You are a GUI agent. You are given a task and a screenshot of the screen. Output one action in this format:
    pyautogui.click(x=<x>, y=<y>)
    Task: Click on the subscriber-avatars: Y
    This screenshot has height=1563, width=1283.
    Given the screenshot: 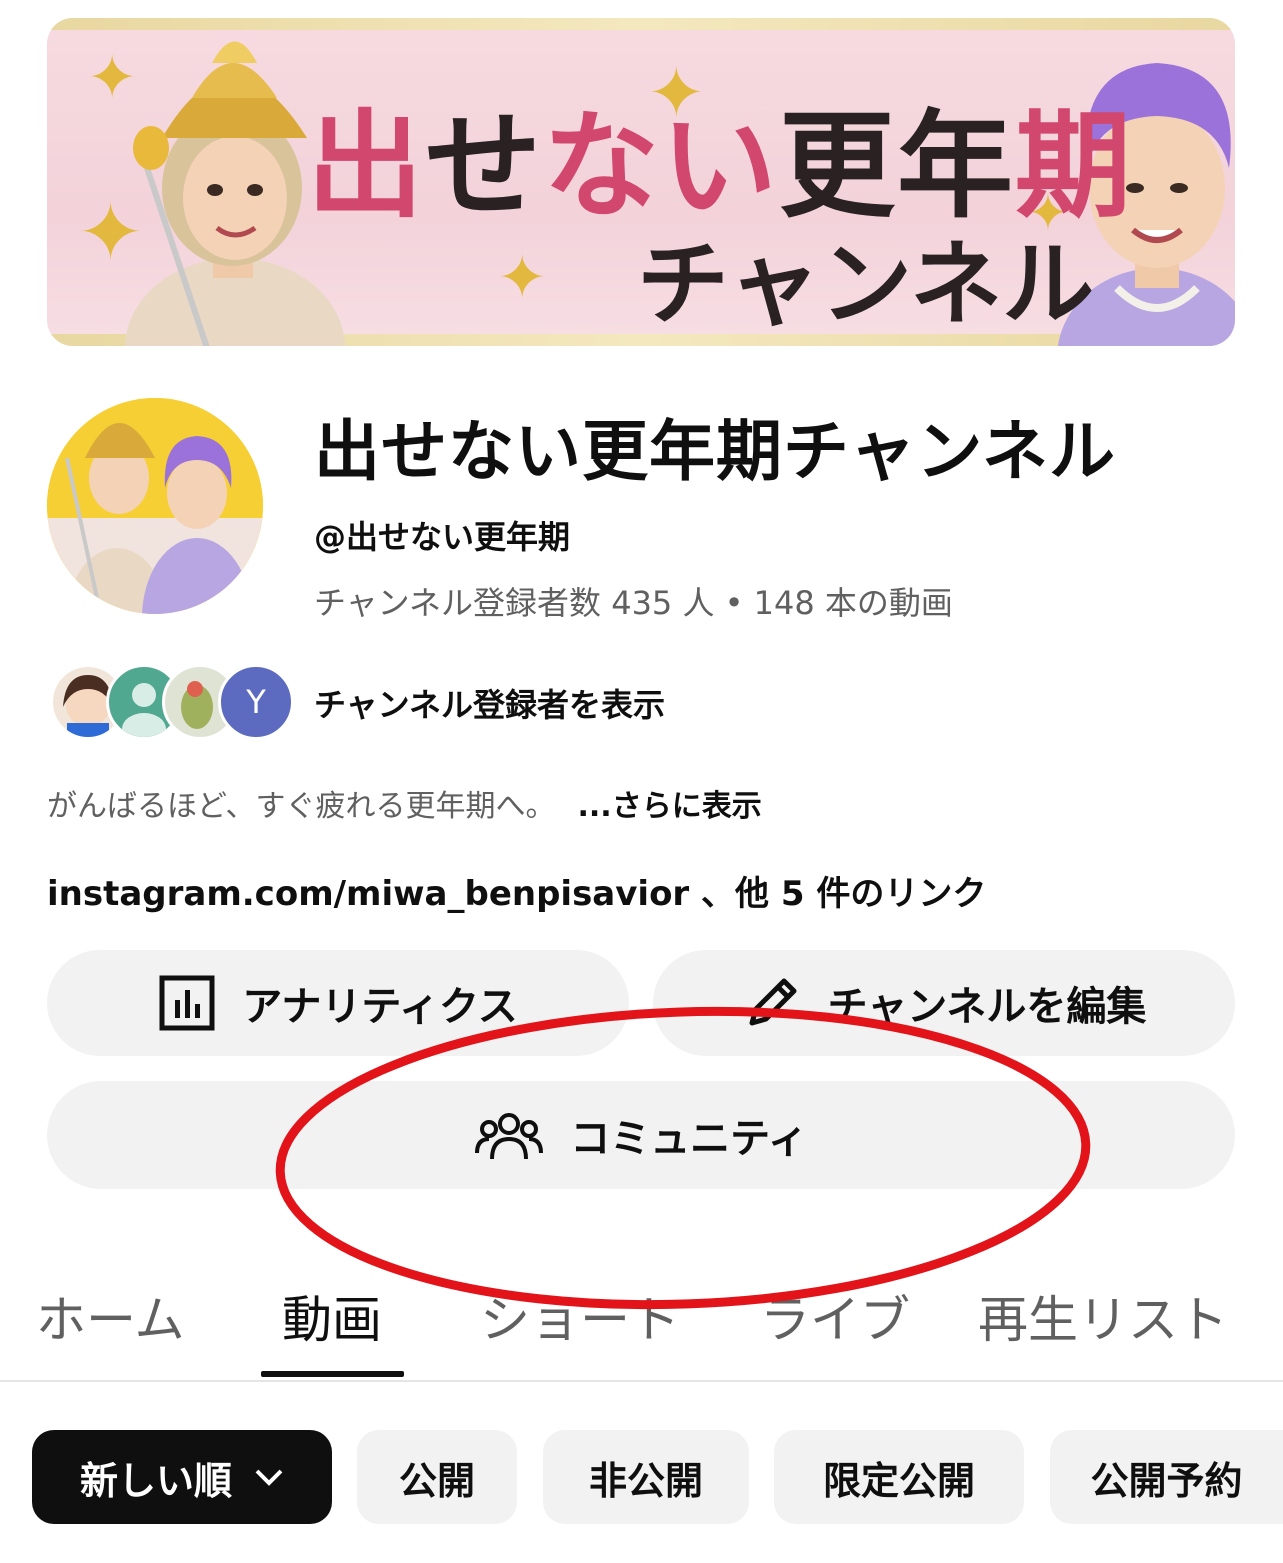 What is the action you would take?
    pyautogui.click(x=172, y=702)
    